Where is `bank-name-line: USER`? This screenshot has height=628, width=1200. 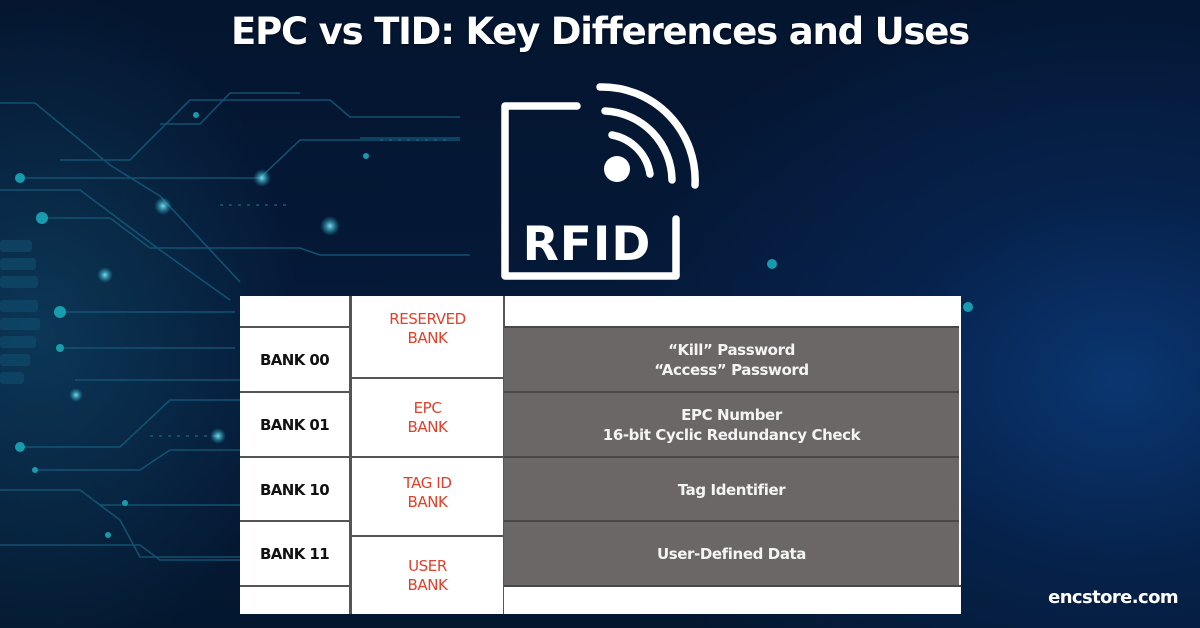
bank-name-line: USER is located at coordinates (427, 565).